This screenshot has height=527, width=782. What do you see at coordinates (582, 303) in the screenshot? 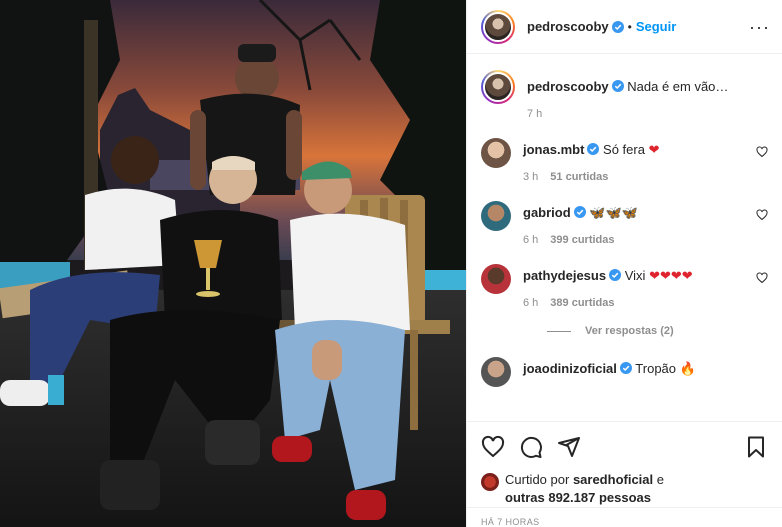
I see `comment-likes-count: 389 curtidas` at bounding box center [582, 303].